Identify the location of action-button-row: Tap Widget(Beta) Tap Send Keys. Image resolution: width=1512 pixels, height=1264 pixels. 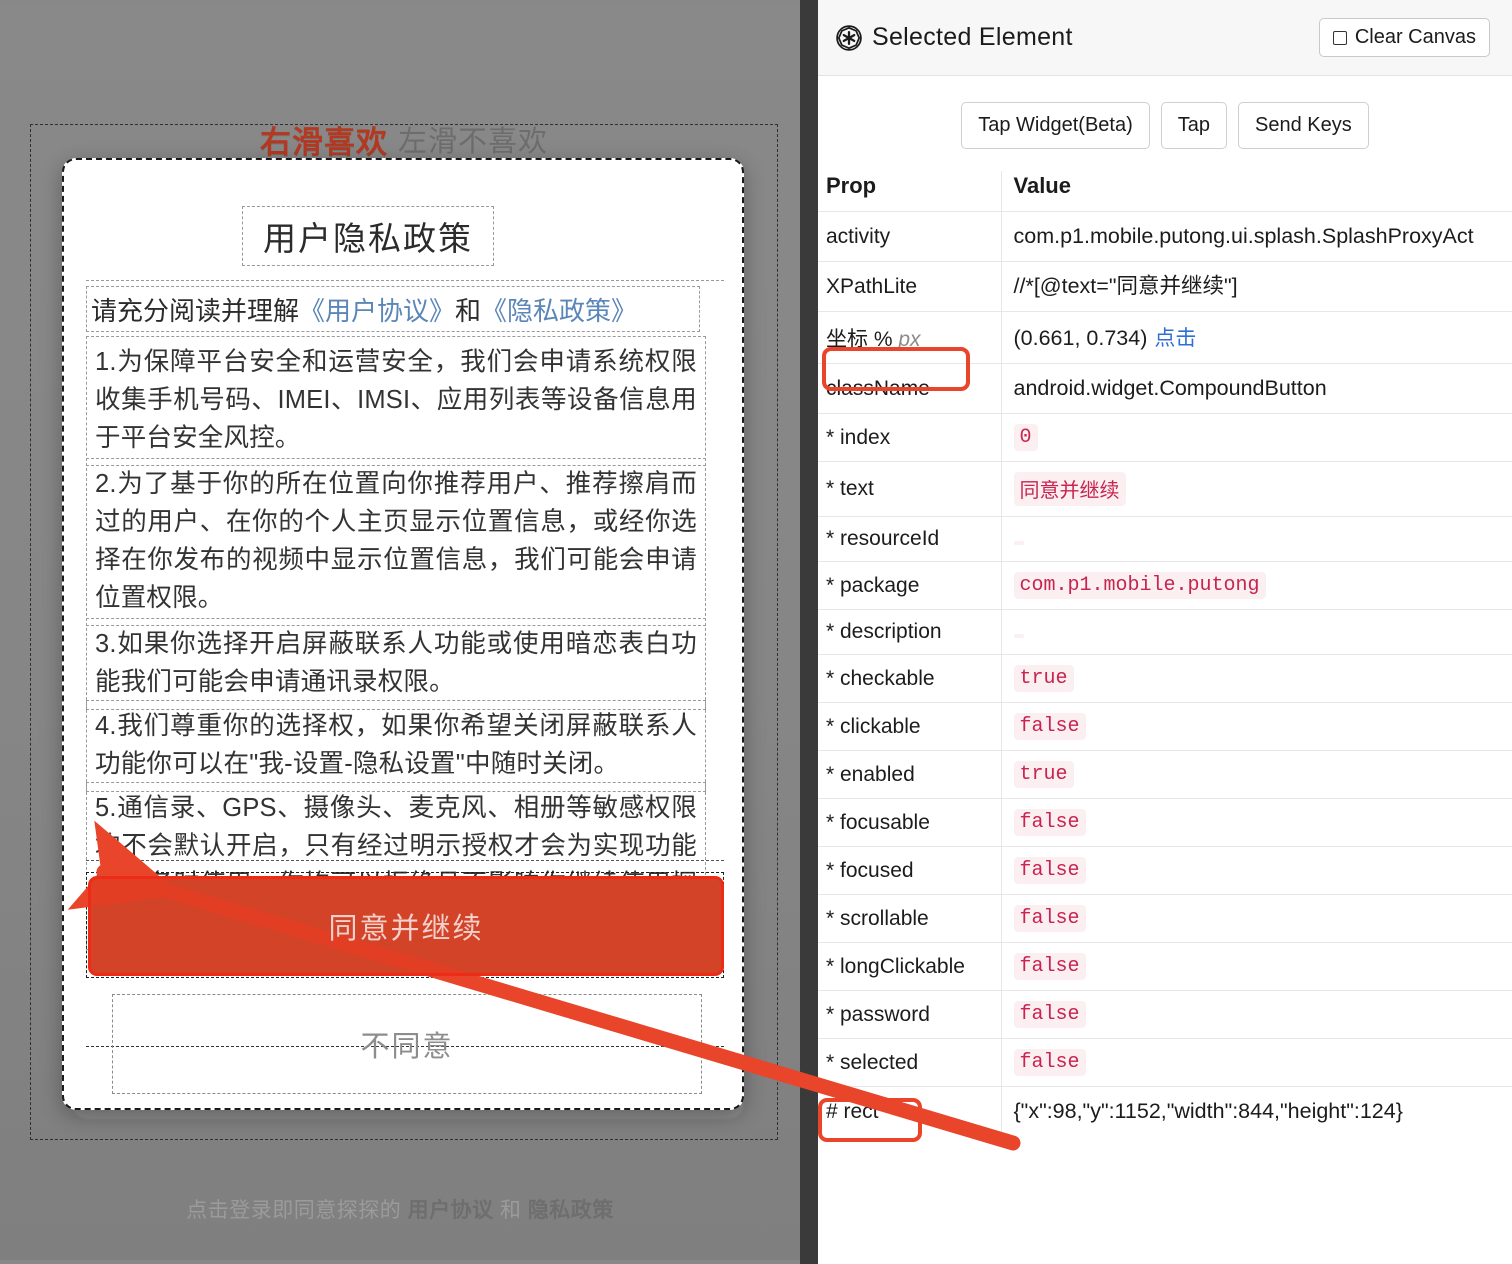
(1165, 123).